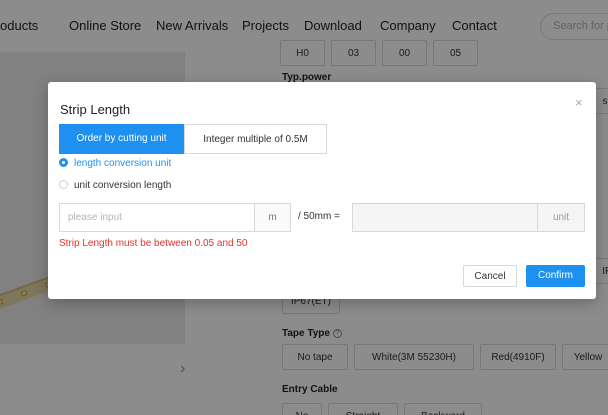 The image size is (608, 415). Describe the element at coordinates (121, 139) in the screenshot. I see `tab-order-by-cutting-unit: Order by cutting unit` at that location.